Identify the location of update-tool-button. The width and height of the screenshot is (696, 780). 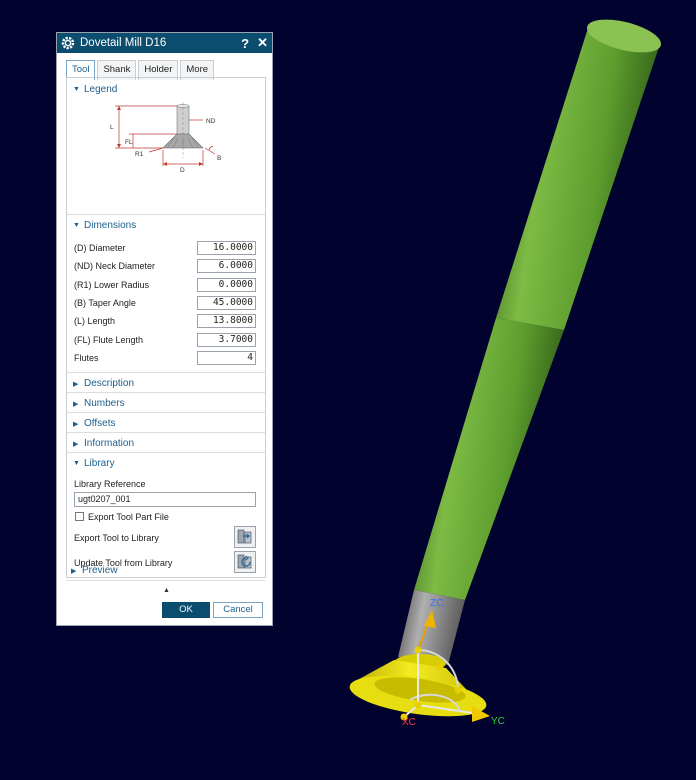
(245, 562).